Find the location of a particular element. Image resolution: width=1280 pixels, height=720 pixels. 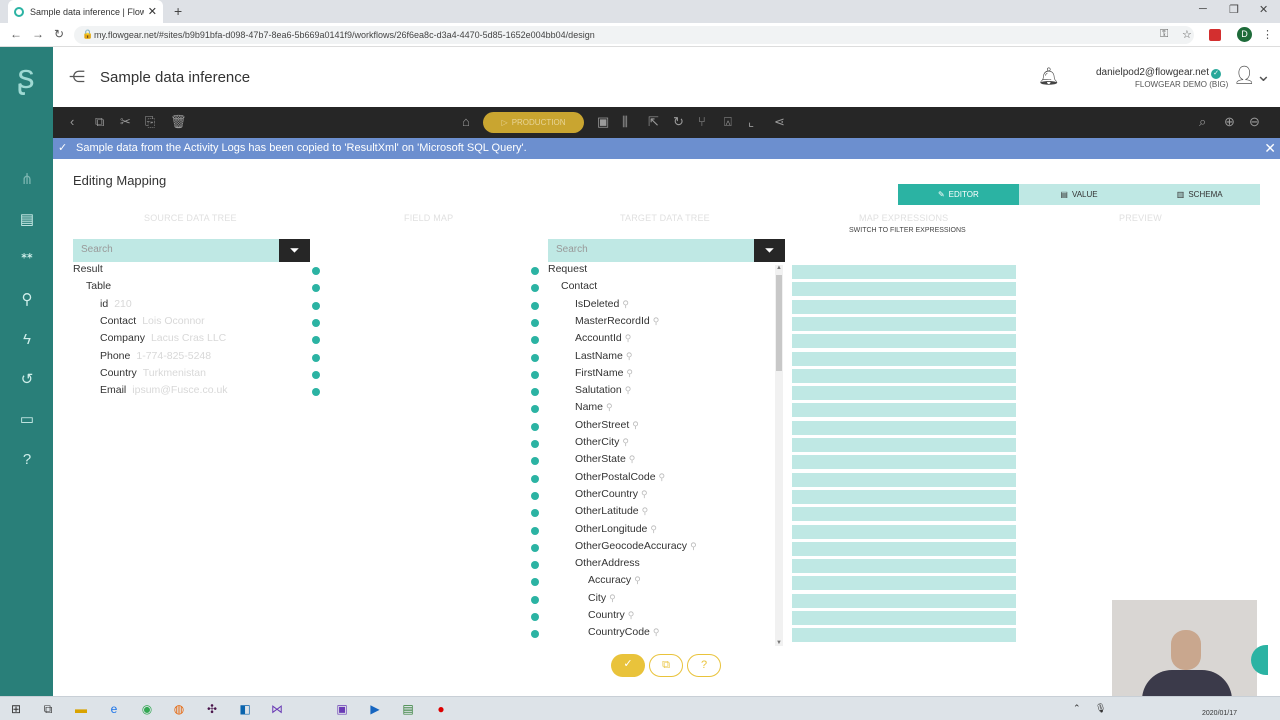

extension-icon is located at coordinates (1215, 35).